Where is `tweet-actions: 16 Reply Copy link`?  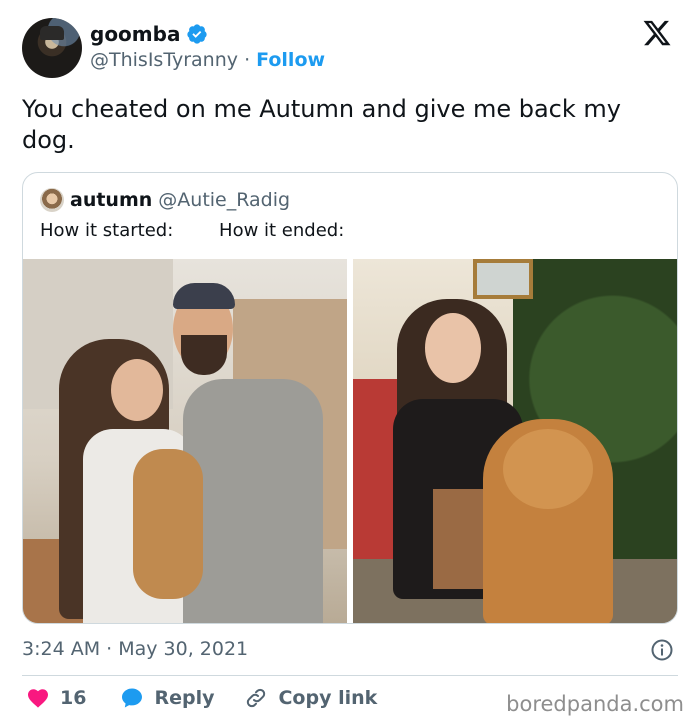
tweet-actions: 16 Reply Copy link is located at coordinates (199, 698).